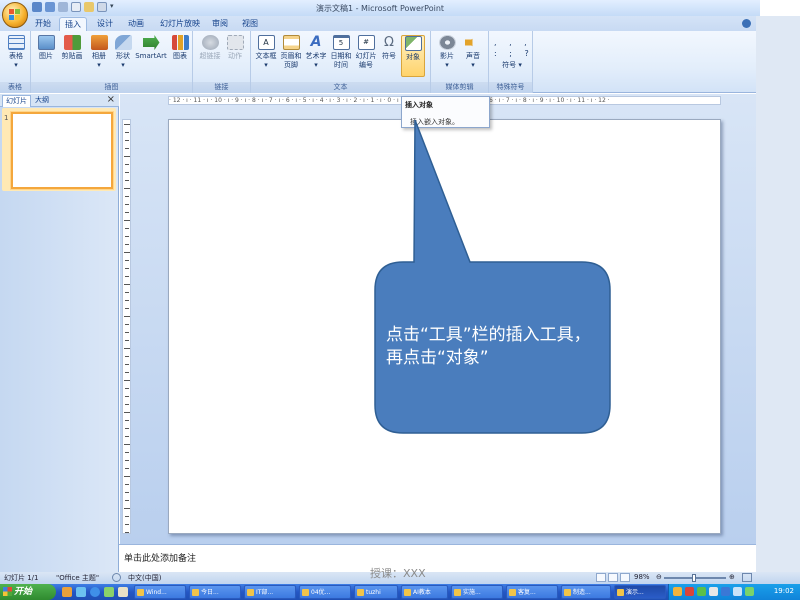 The image size is (800, 600). Describe the element at coordinates (659, 577) in the screenshot. I see `zoom-out-icon: ⊖` at that location.